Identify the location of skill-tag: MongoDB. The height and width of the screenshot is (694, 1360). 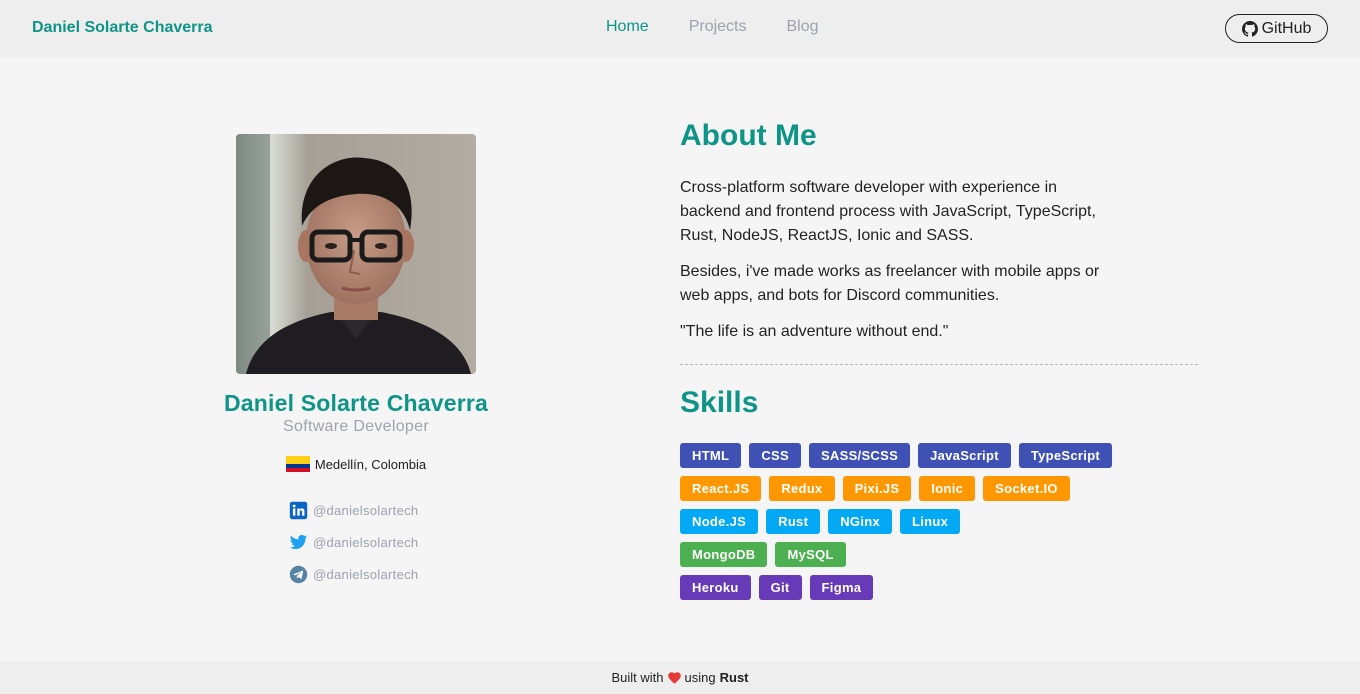
(724, 554).